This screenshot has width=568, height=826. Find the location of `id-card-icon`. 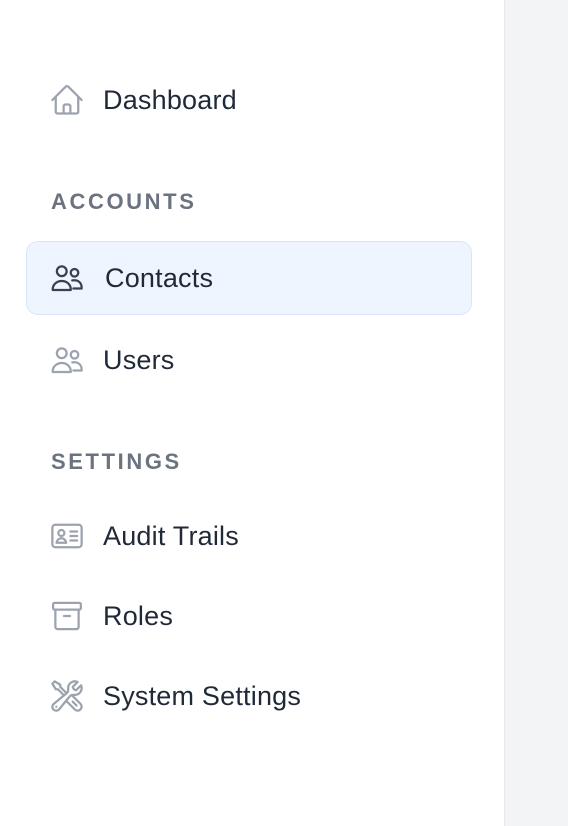

id-card-icon is located at coordinates (67, 536).